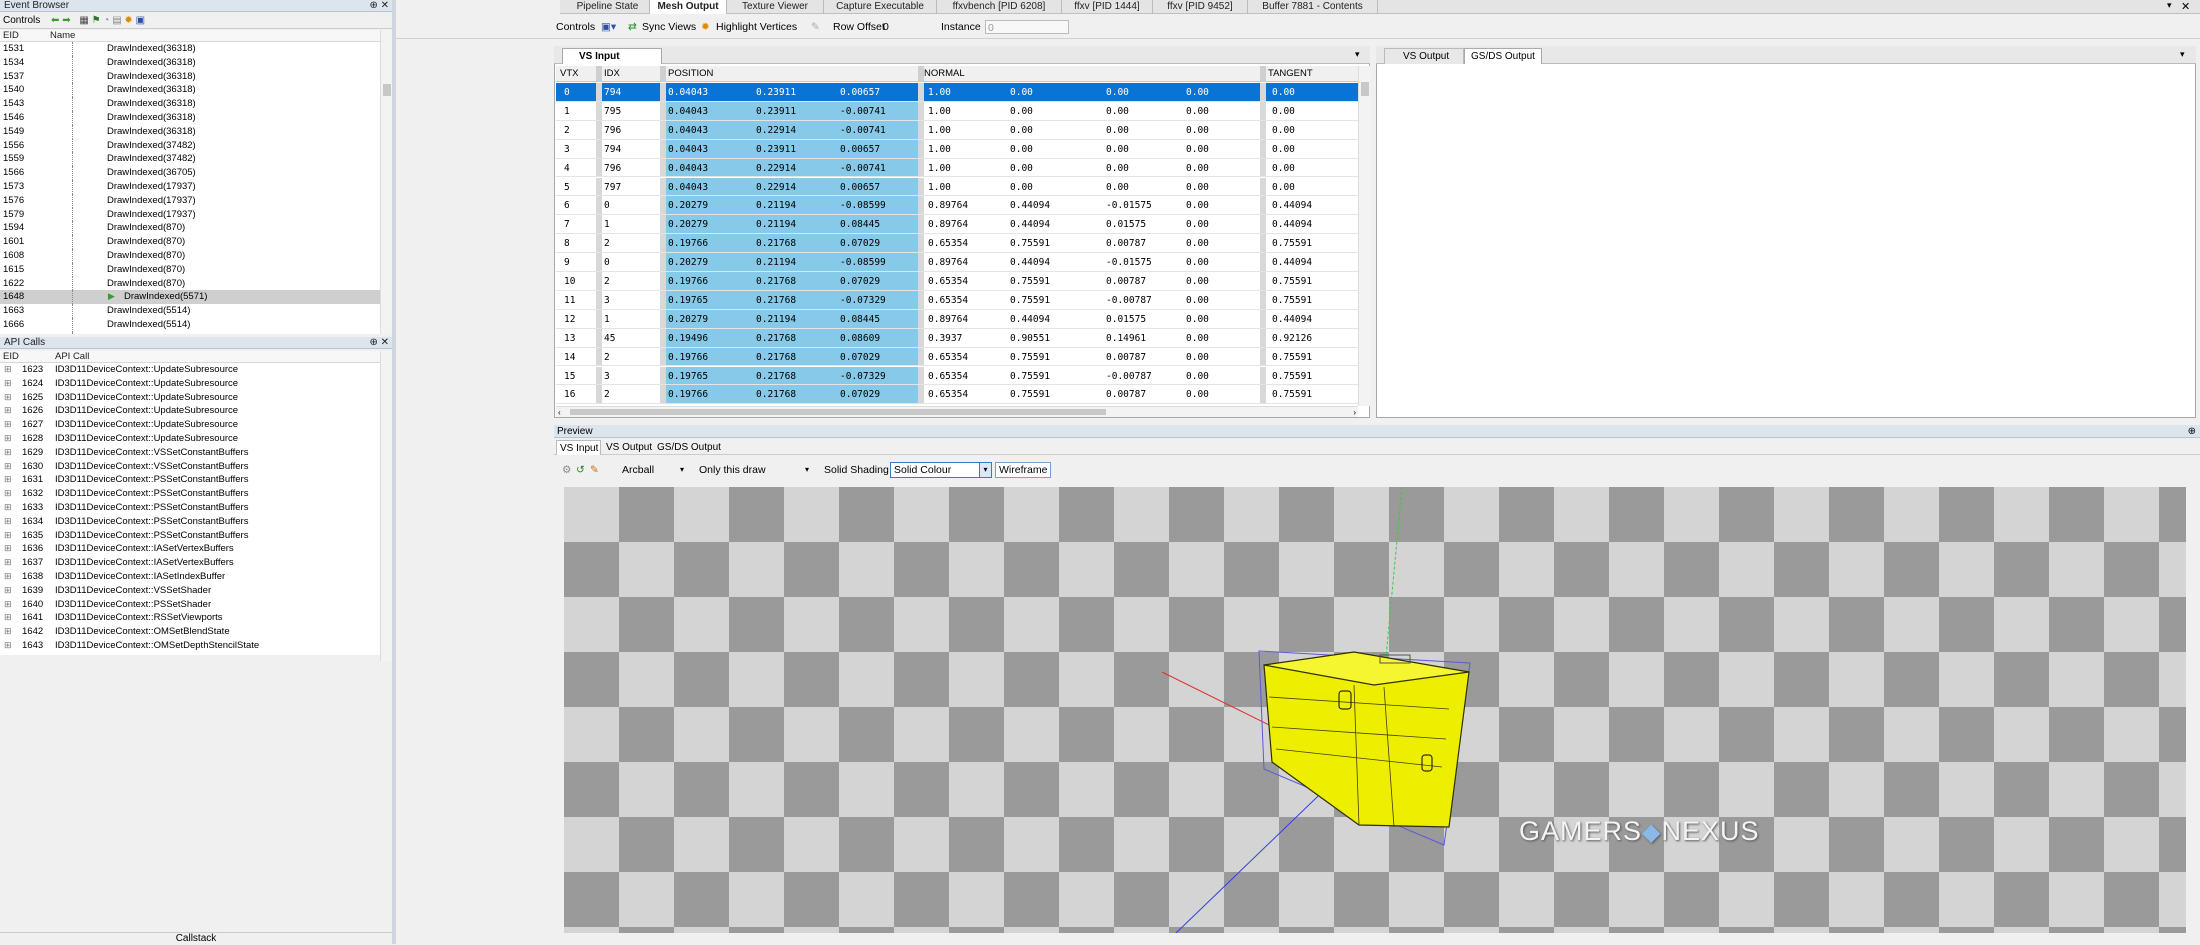 This screenshot has height=945, width=2200. What do you see at coordinates (594, 470) in the screenshot?
I see `flycam-icon: ✎` at bounding box center [594, 470].